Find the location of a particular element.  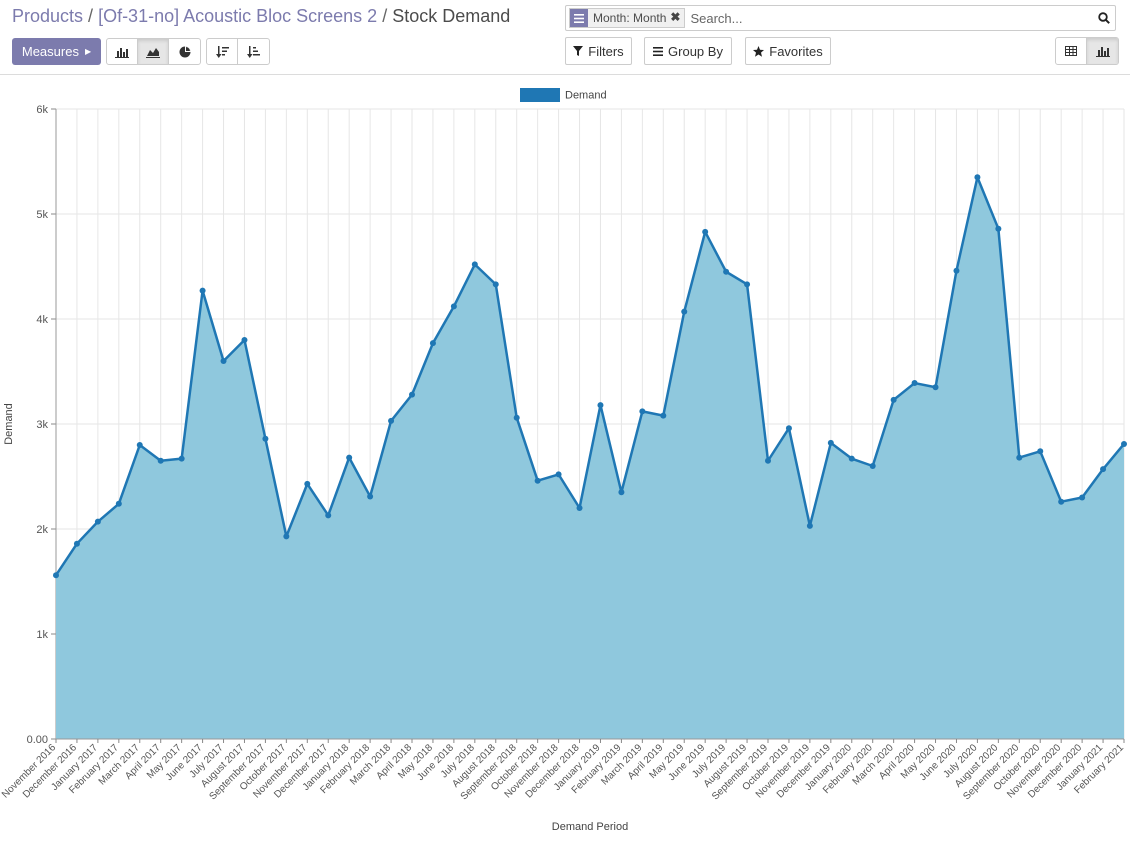

search-box: Month: Month ✖ is located at coordinates (840, 18).